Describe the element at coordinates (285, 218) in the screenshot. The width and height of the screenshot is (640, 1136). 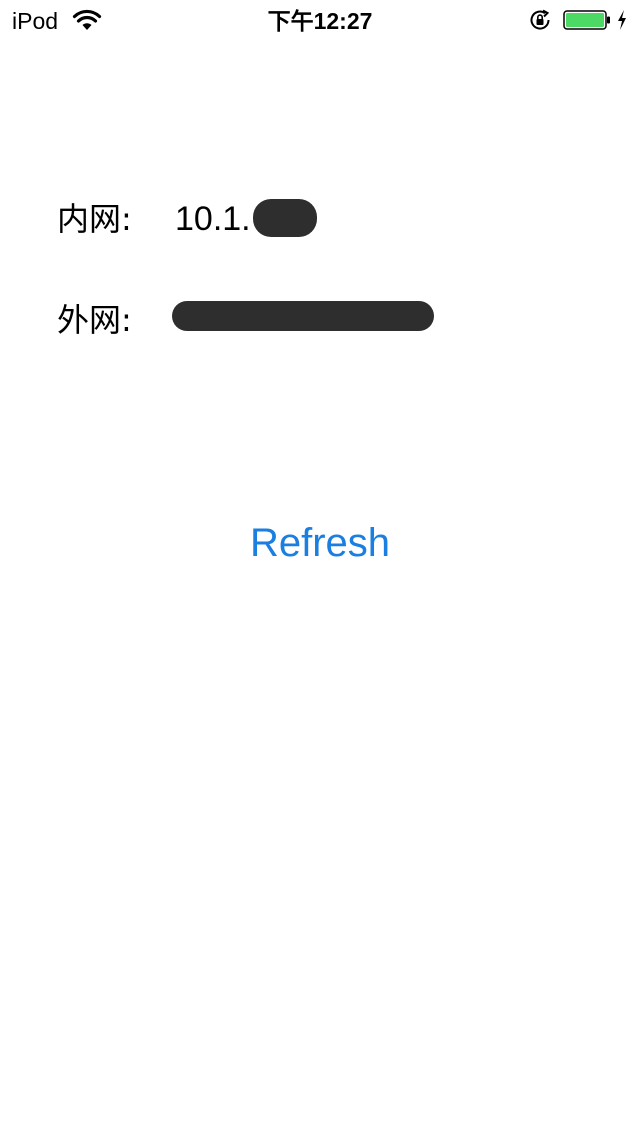
I see `intranet-redaction` at that location.